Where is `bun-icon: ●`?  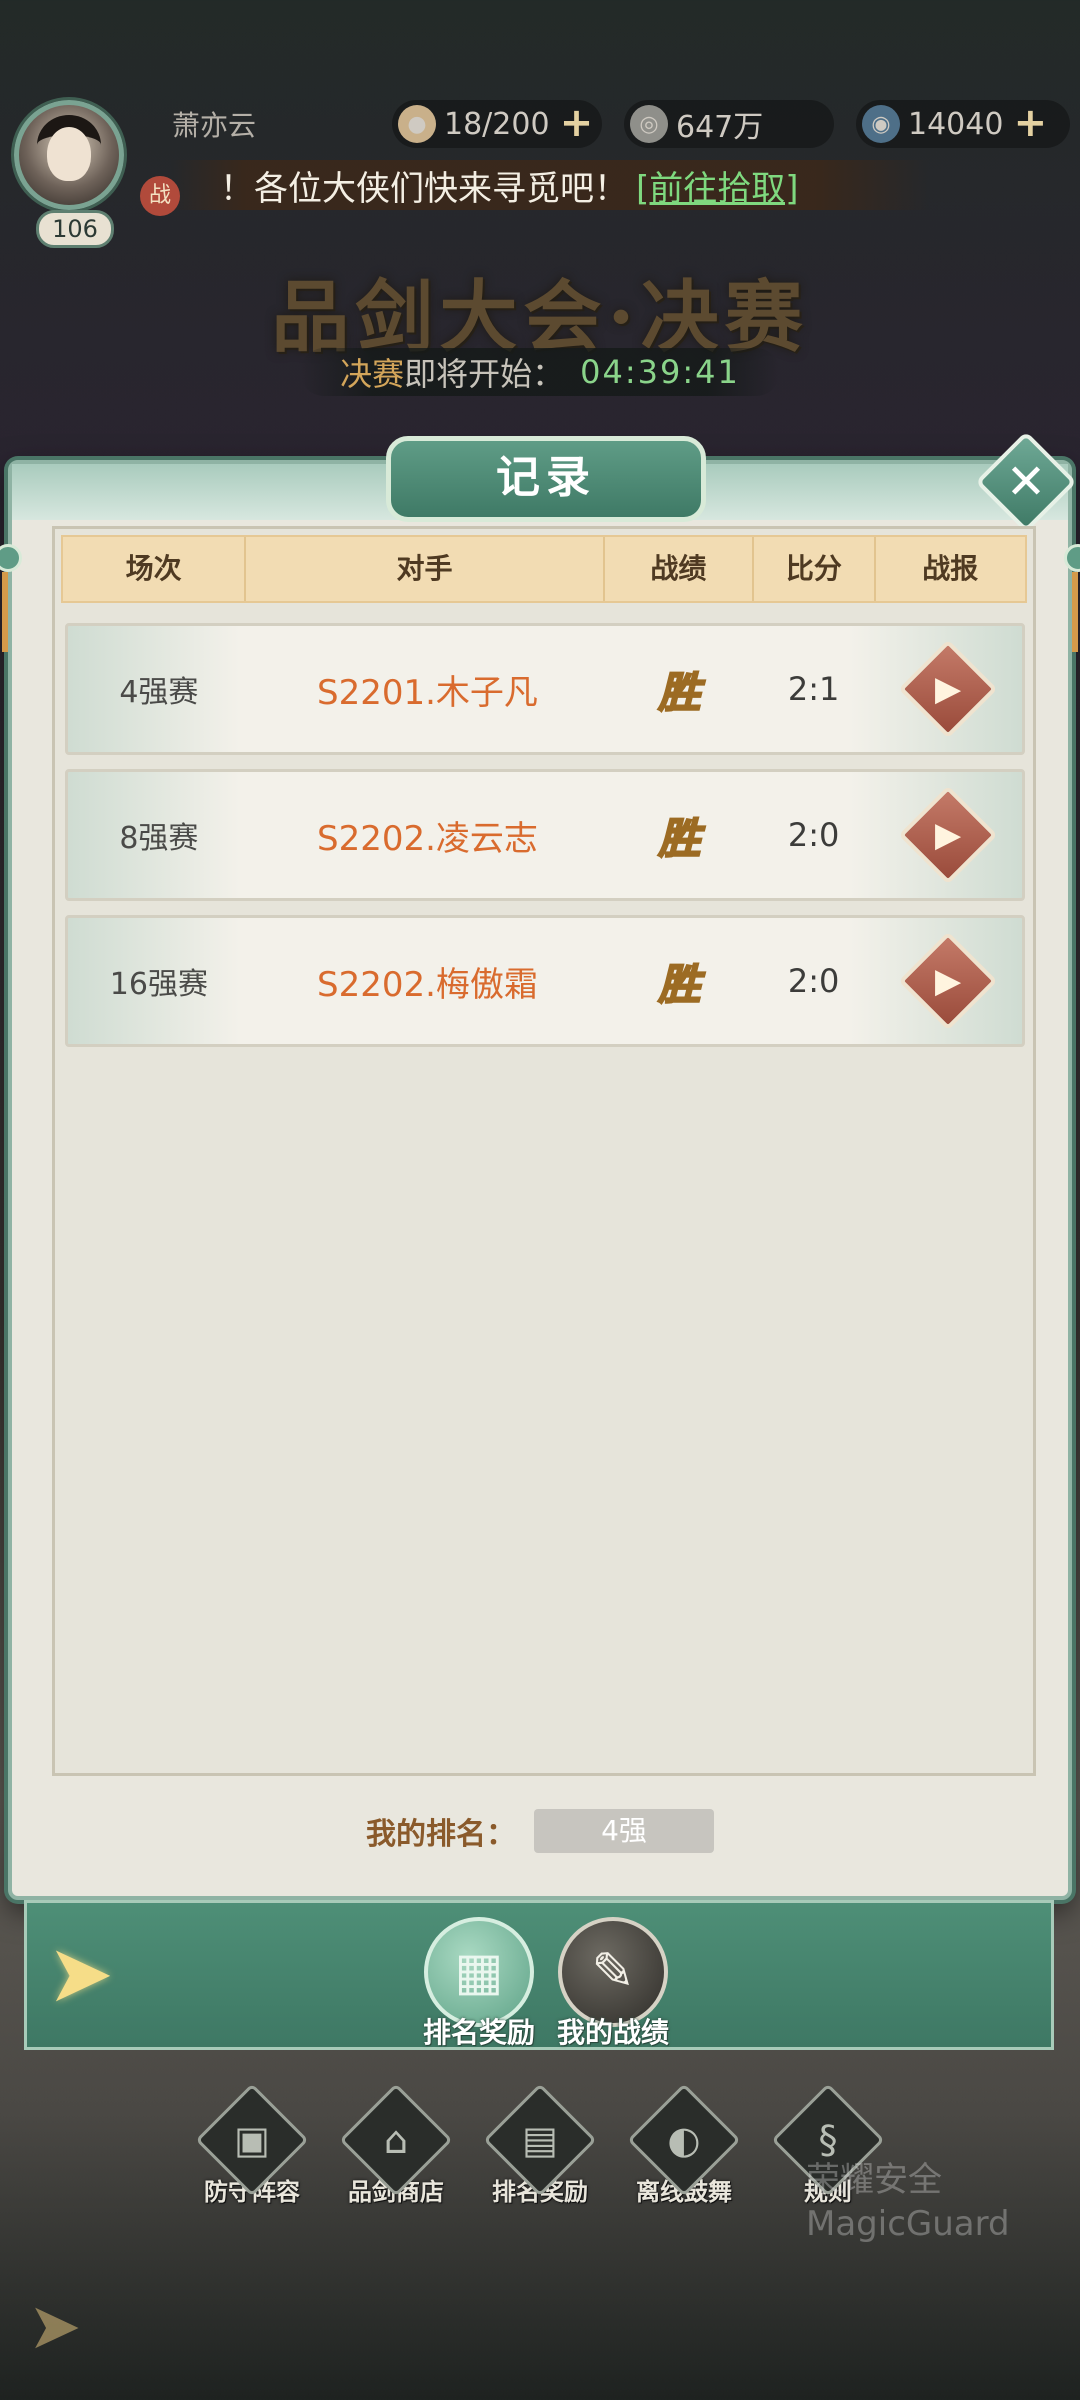 bun-icon: ● is located at coordinates (417, 124).